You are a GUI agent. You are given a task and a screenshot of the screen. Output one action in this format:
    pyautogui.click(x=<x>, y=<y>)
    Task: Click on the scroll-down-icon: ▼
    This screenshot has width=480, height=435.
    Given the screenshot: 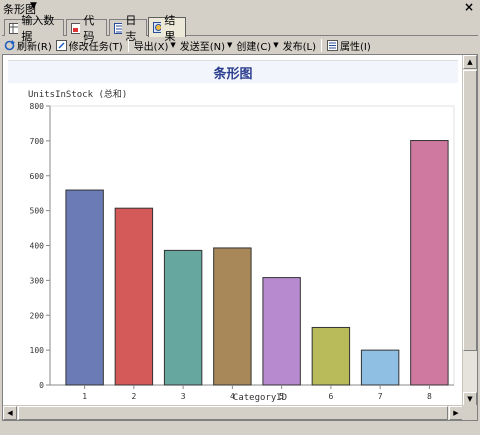 What is the action you would take?
    pyautogui.click(x=470, y=399)
    